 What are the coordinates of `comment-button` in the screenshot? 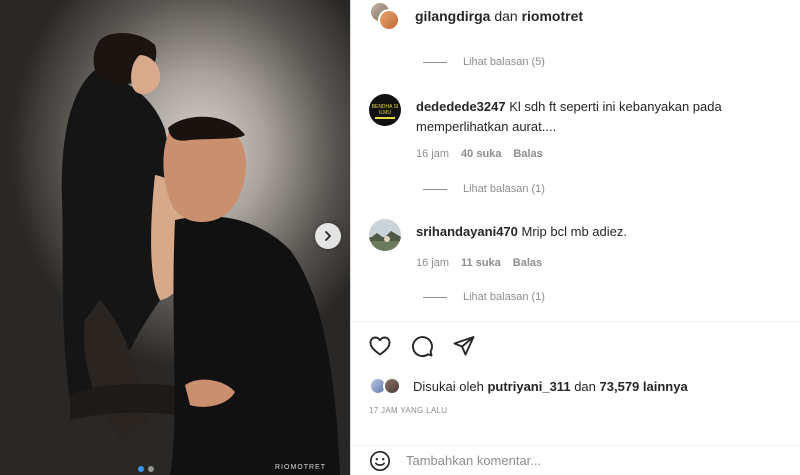 It's located at (422, 346).